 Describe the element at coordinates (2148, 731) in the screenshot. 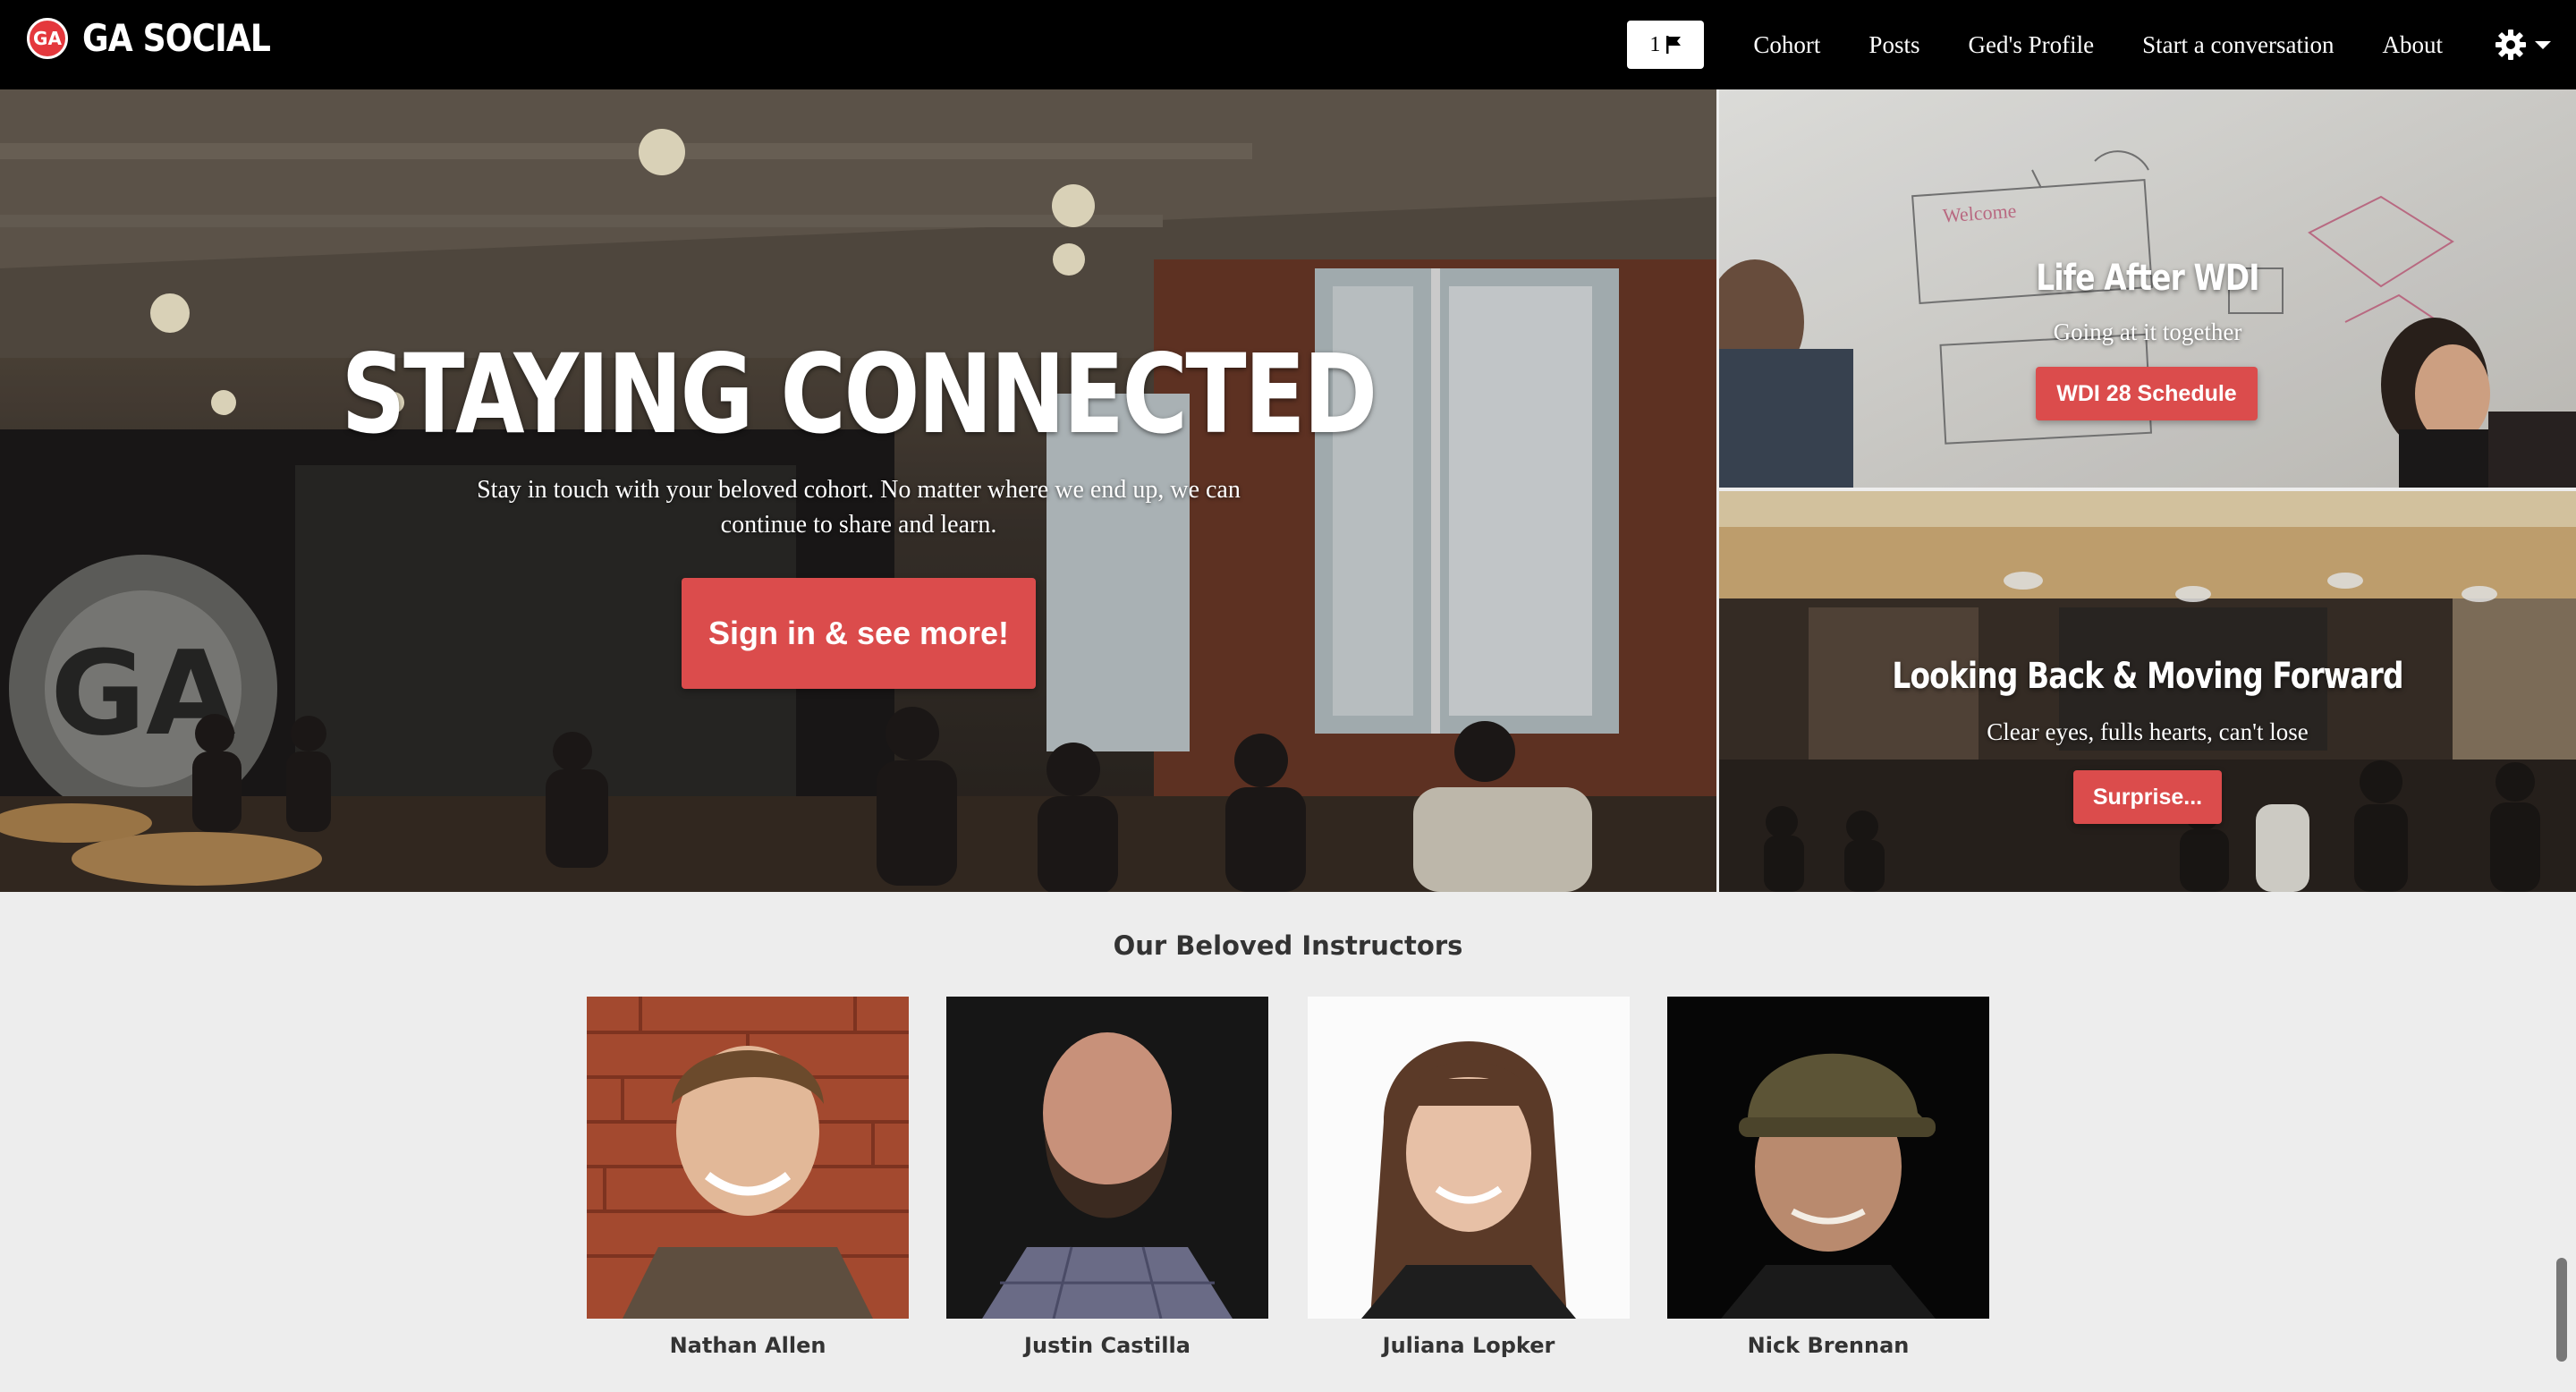

I see `hero-side-bottom-subtitle: Clear eyes, fulls hearts, can't lose` at that location.